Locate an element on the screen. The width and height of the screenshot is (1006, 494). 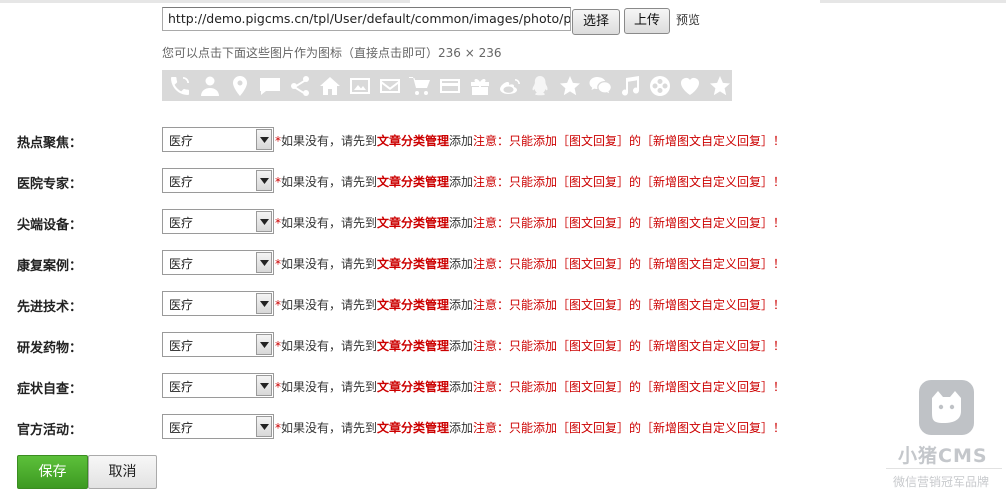
chat-bubble-icon is located at coordinates (270, 86).